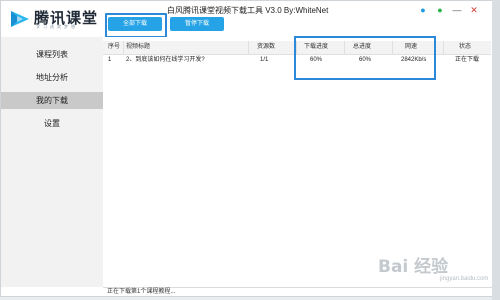 The width and height of the screenshot is (500, 300). Describe the element at coordinates (365, 60) in the screenshot. I see `row-total-progress: 60%` at that location.